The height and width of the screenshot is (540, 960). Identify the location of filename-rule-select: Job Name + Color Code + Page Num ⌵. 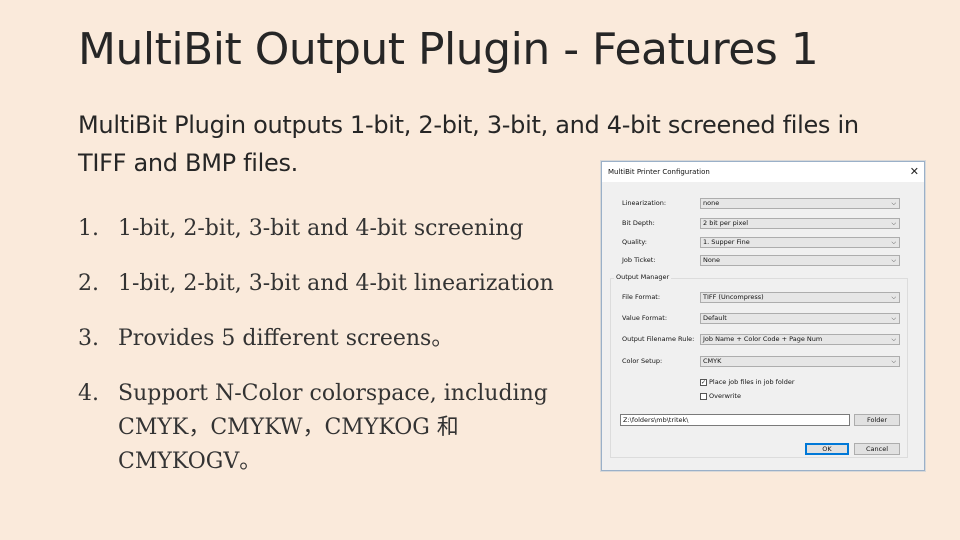
(800, 339).